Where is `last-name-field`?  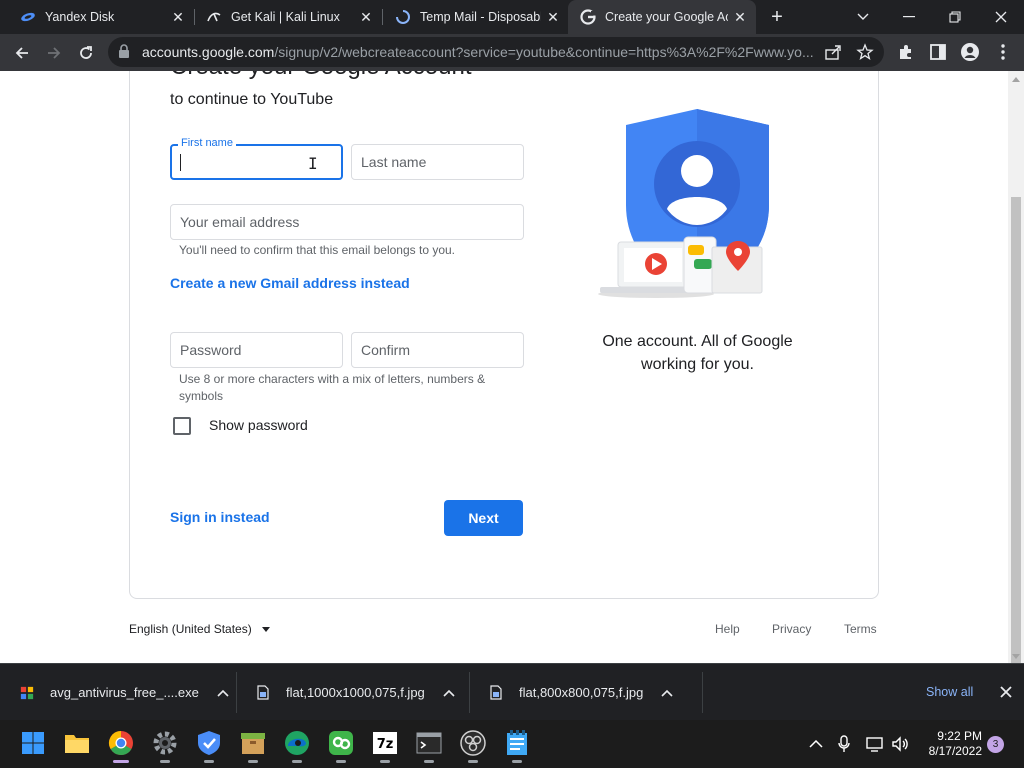
last-name-field is located at coordinates (437, 162).